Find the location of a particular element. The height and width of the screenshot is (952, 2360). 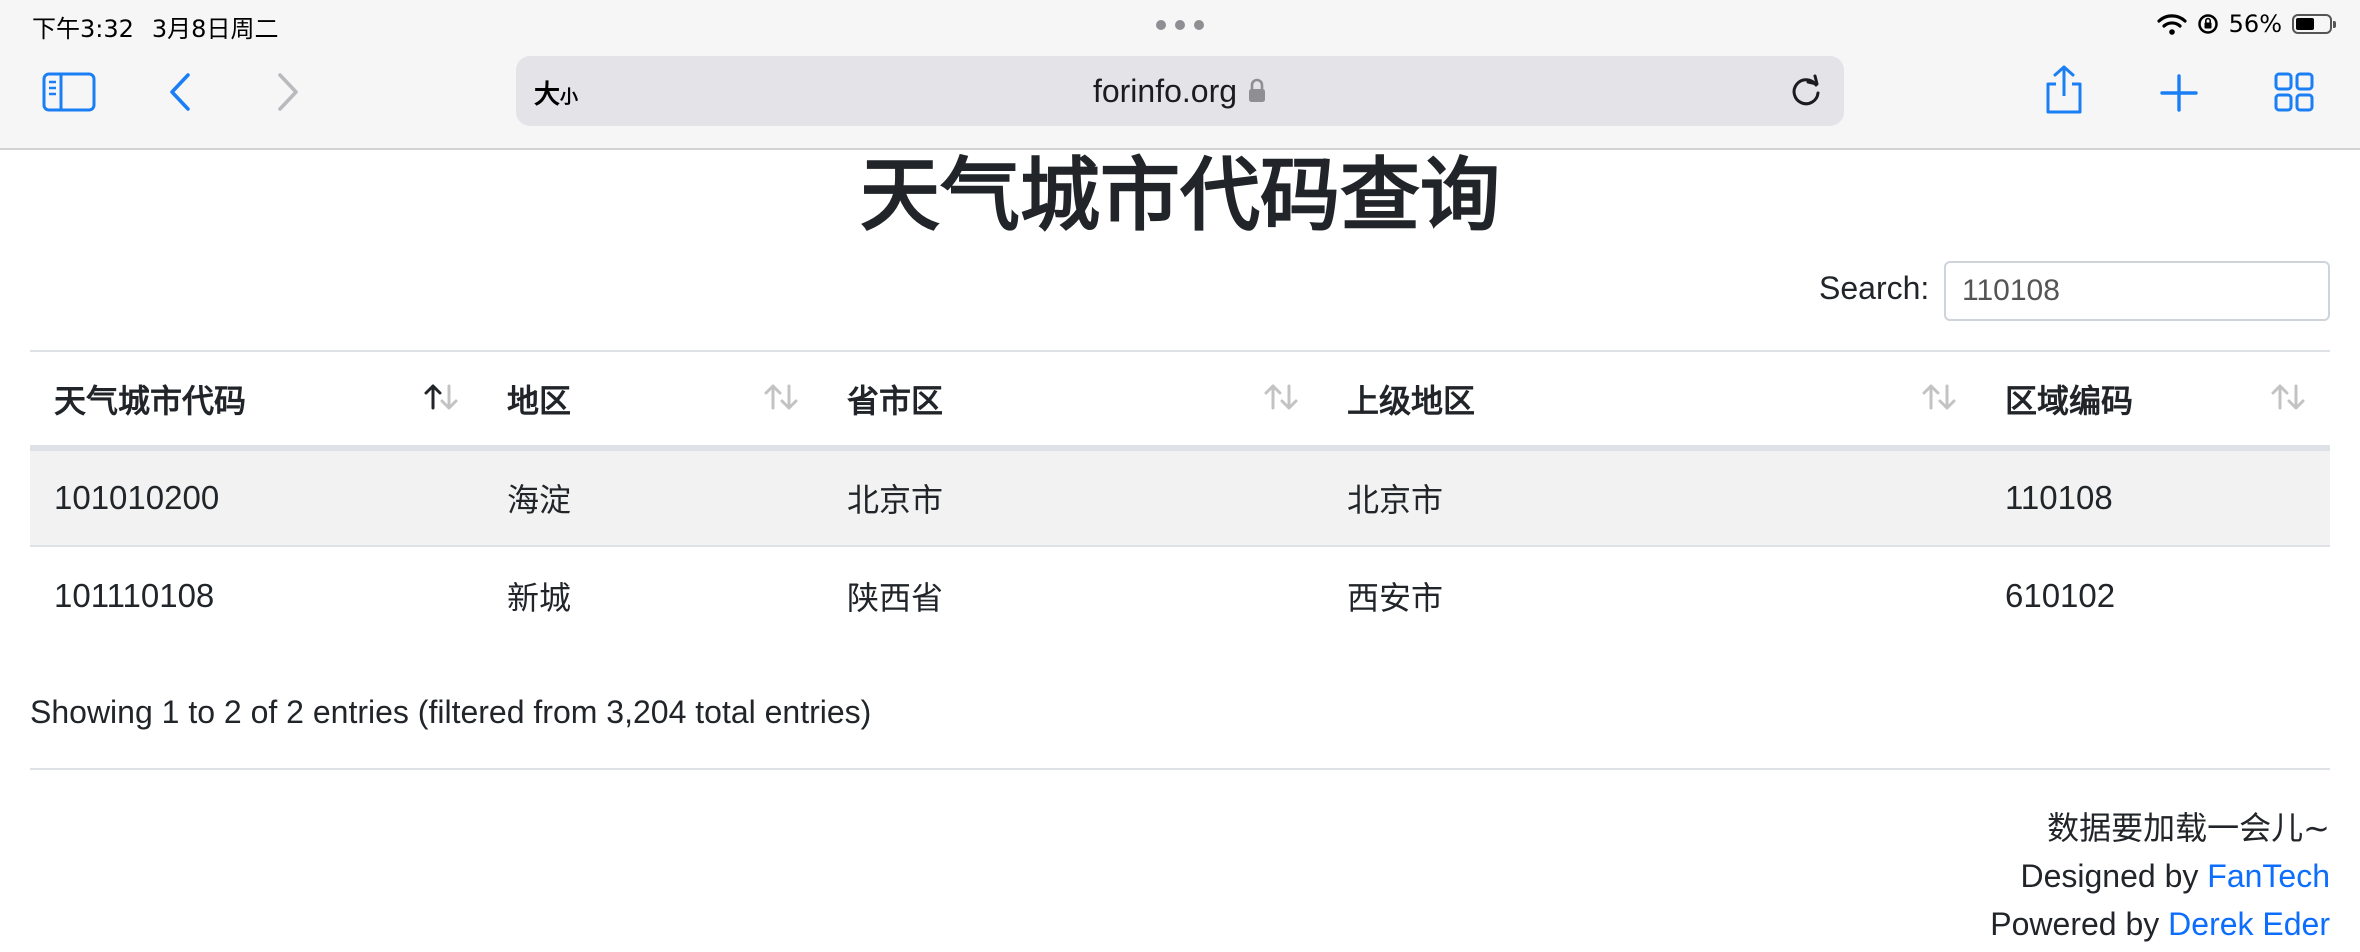

status-indicators: 56% is located at coordinates (2246, 24).